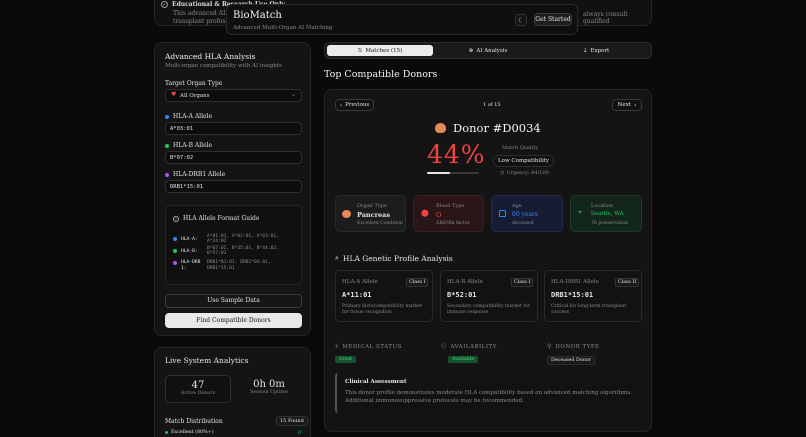  I want to click on theme-toggle-button: ☾, so click(521, 20).